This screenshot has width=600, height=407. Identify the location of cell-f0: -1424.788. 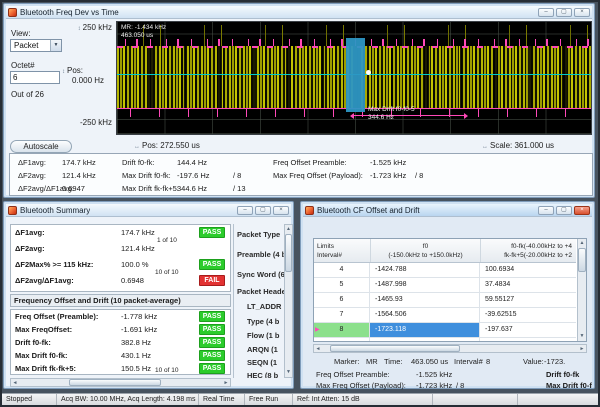
(425, 270).